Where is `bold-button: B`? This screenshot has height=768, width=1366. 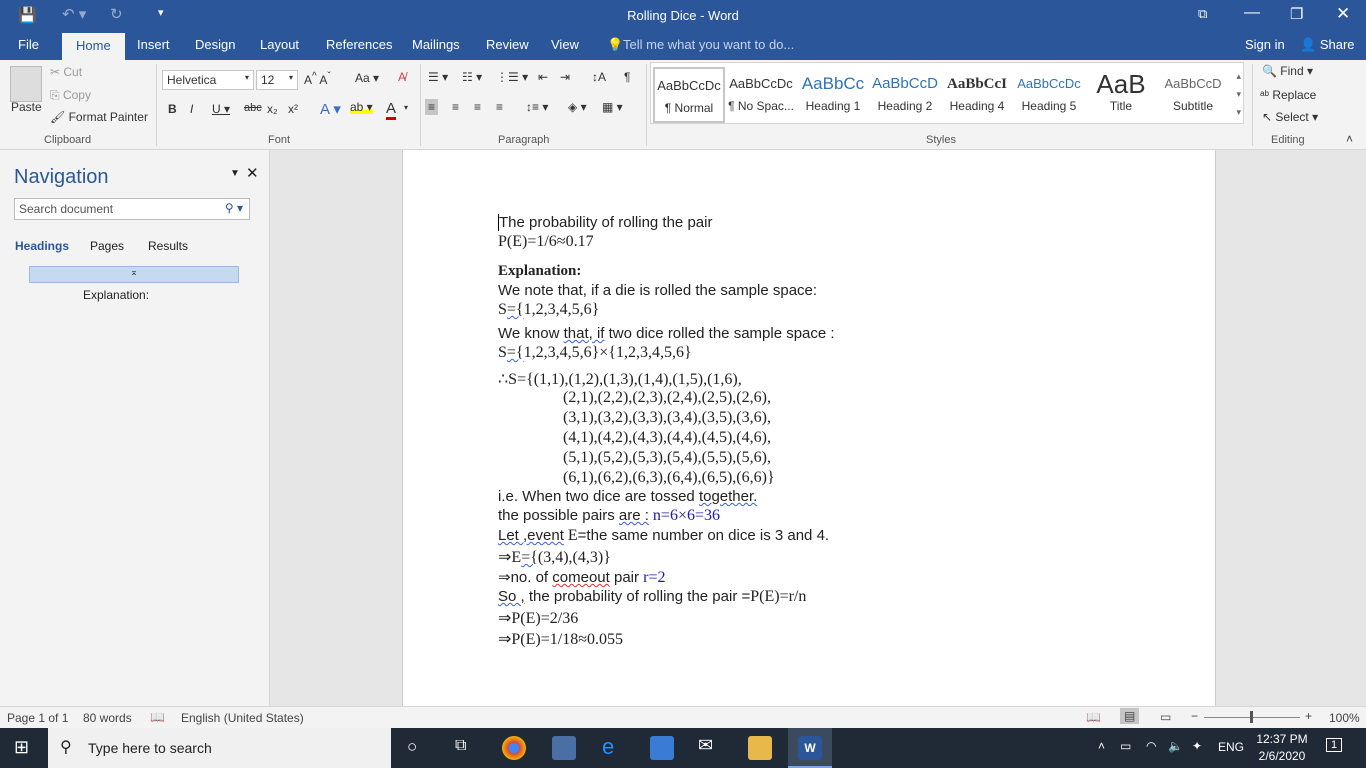 bold-button: B is located at coordinates (172, 109).